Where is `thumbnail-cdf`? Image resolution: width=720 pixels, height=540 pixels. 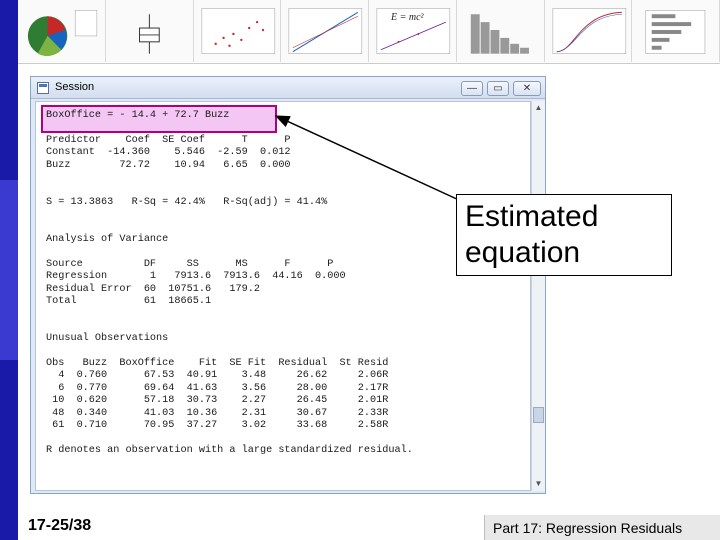 thumbnail-cdf is located at coordinates (588, 31).